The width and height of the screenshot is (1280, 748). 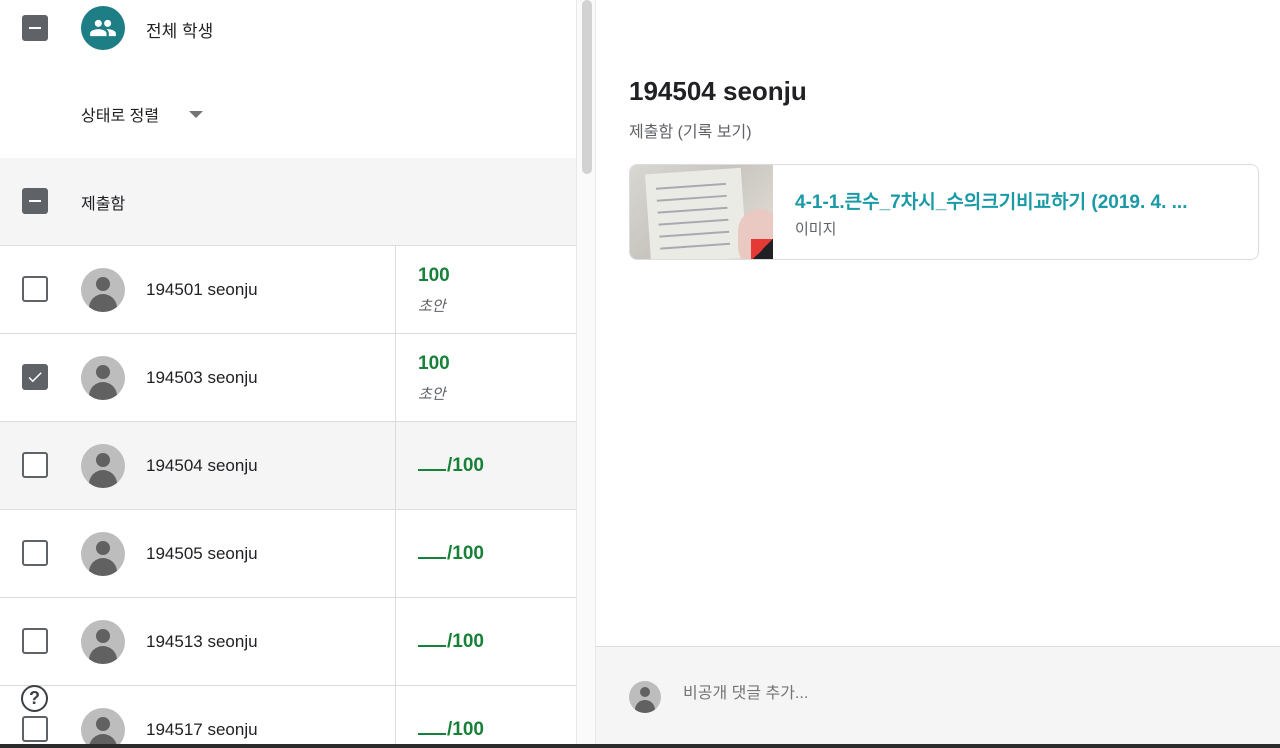 I want to click on scrollbar, so click(x=586, y=374).